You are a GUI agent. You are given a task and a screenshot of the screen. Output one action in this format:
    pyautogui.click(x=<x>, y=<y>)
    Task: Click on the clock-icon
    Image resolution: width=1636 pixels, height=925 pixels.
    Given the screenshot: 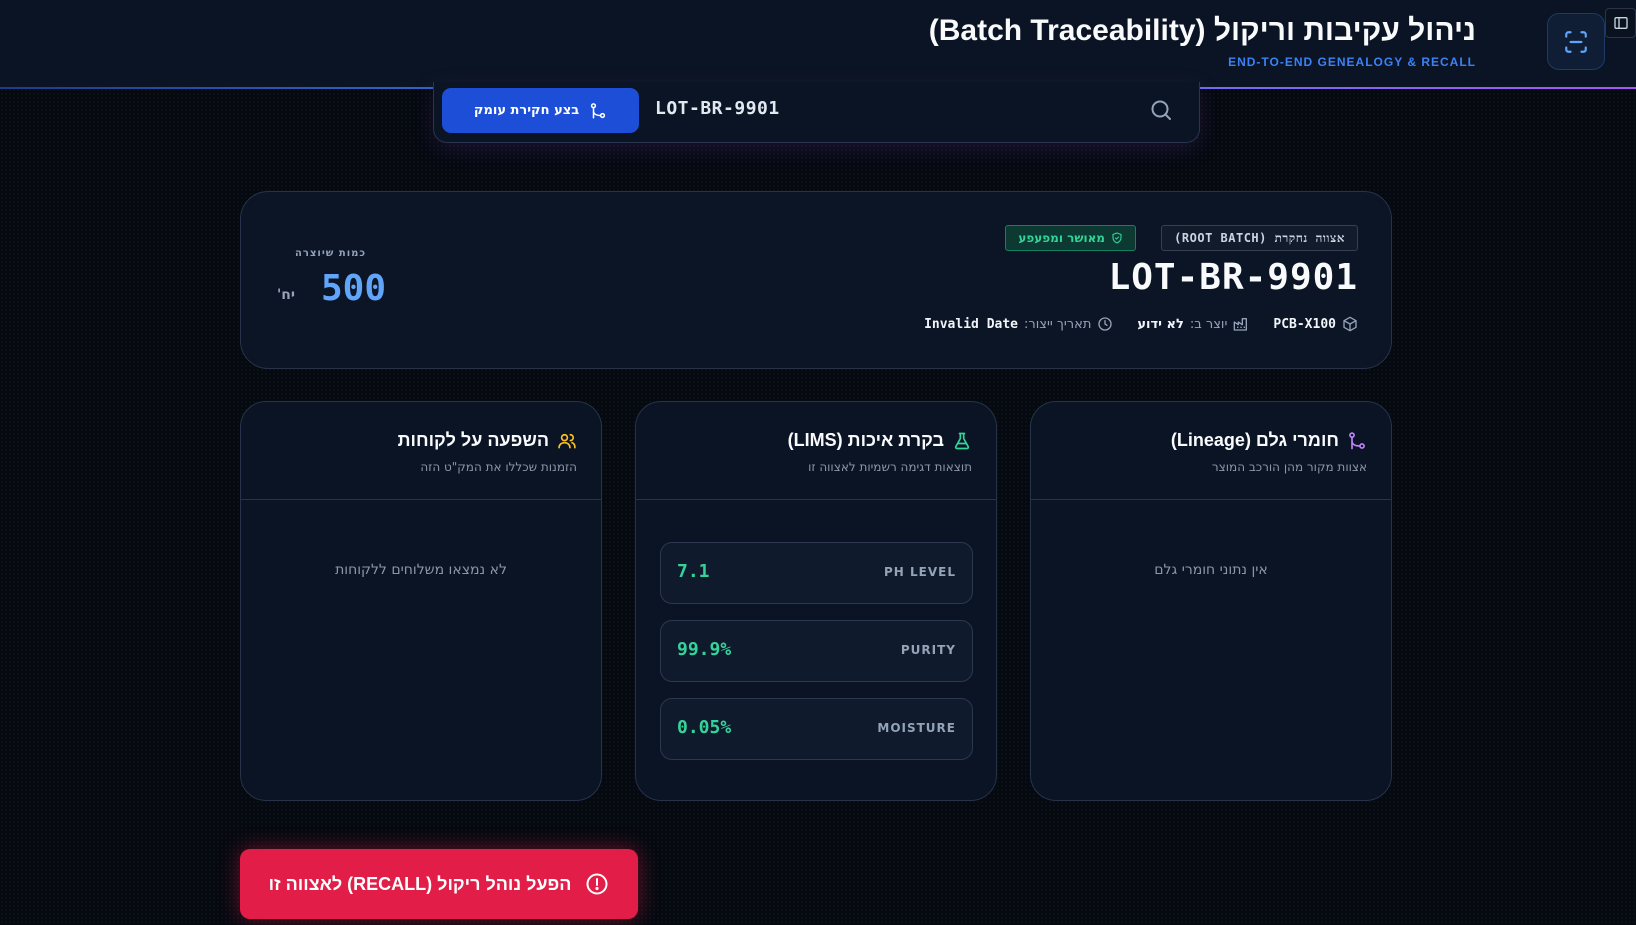 What is the action you would take?
    pyautogui.click(x=1105, y=324)
    